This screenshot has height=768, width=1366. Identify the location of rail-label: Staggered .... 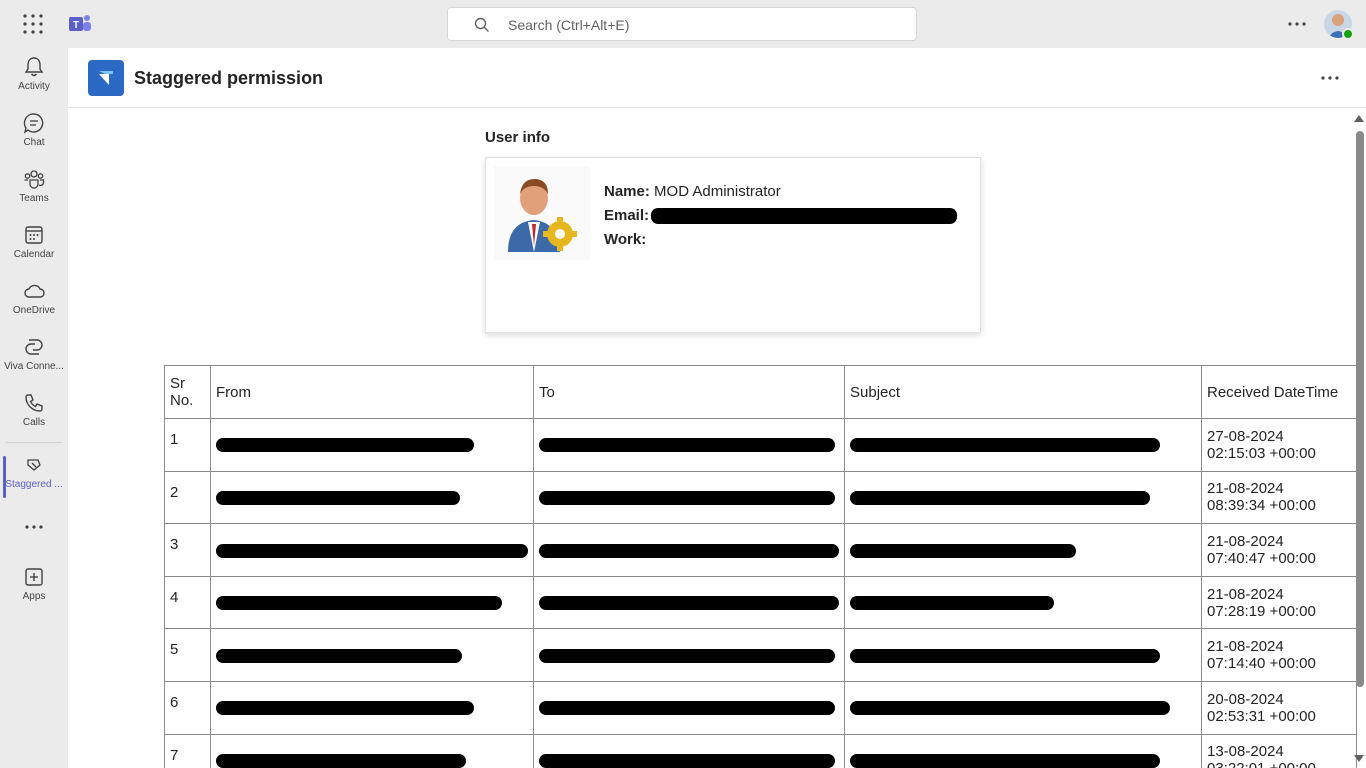
(34, 484).